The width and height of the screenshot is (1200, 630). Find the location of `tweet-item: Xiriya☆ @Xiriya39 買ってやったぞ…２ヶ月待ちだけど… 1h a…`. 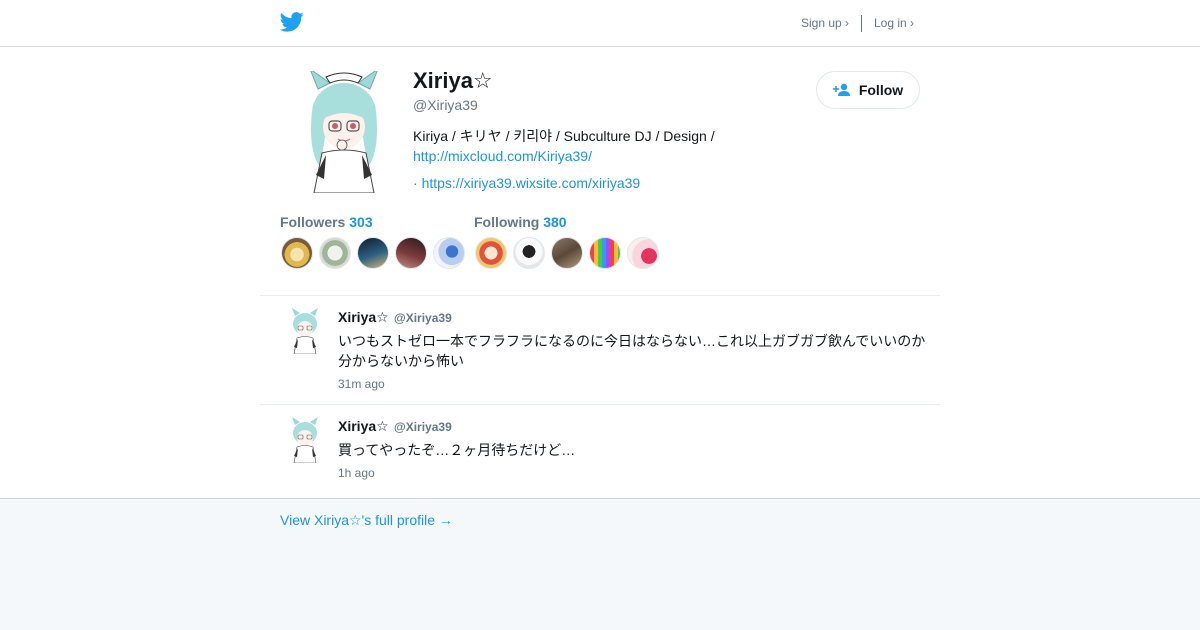

tweet-item: Xiriya☆ @Xiriya39 買ってやったぞ…２ヶ月待ちだけど… 1h a… is located at coordinates (600, 451).